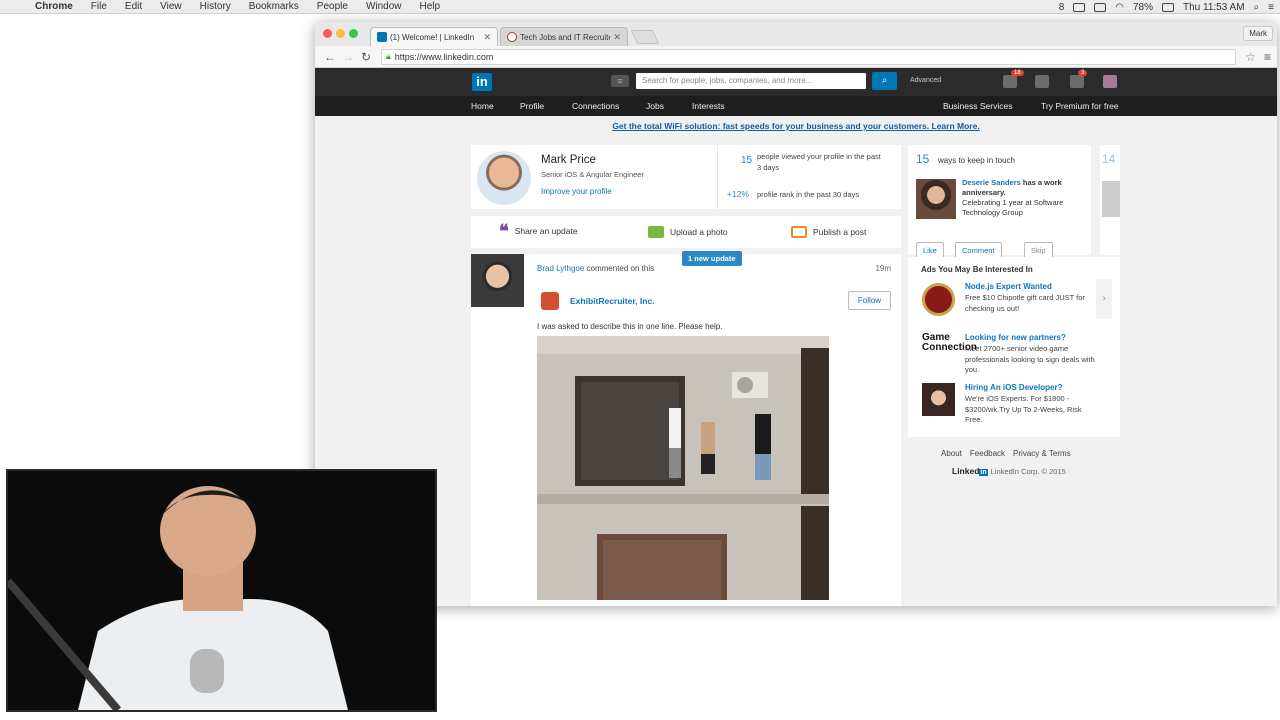 The height and width of the screenshot is (720, 1280). What do you see at coordinates (340, 33) in the screenshot?
I see `minimize-window-icon` at bounding box center [340, 33].